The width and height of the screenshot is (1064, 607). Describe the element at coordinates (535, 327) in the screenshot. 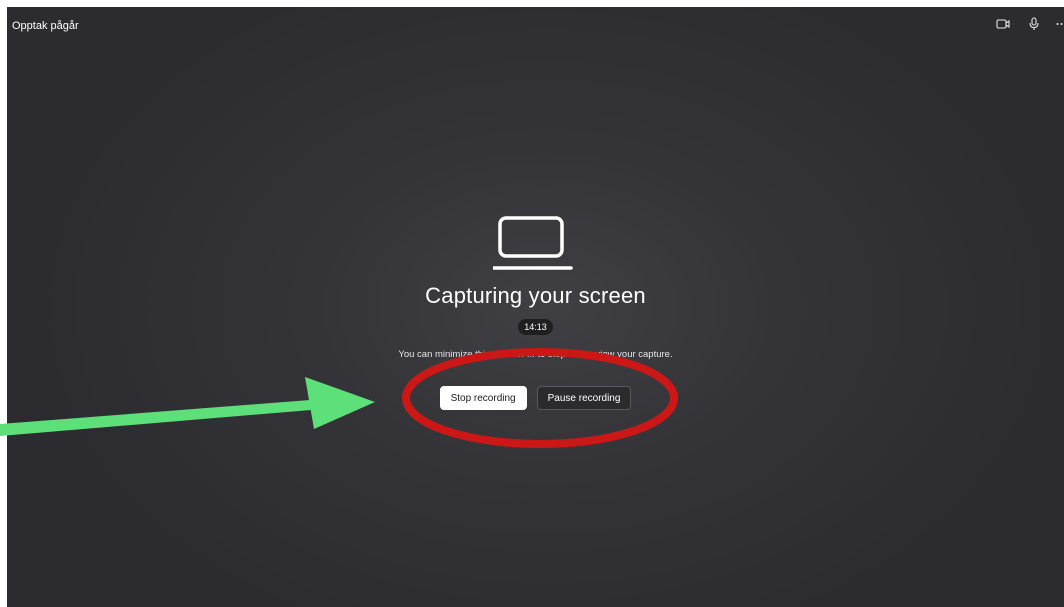

I see `timer-badge: 14:13` at that location.